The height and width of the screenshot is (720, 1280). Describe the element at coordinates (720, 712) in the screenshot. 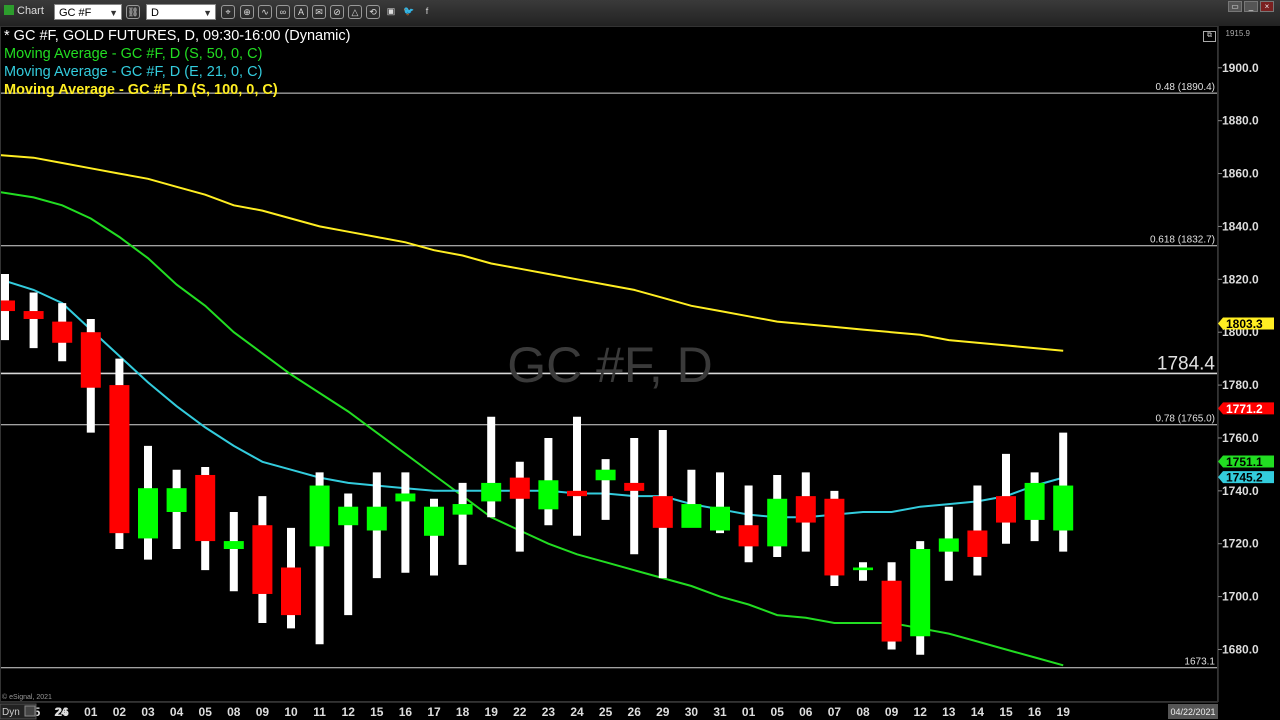

I see `x-tick-label: 31` at that location.